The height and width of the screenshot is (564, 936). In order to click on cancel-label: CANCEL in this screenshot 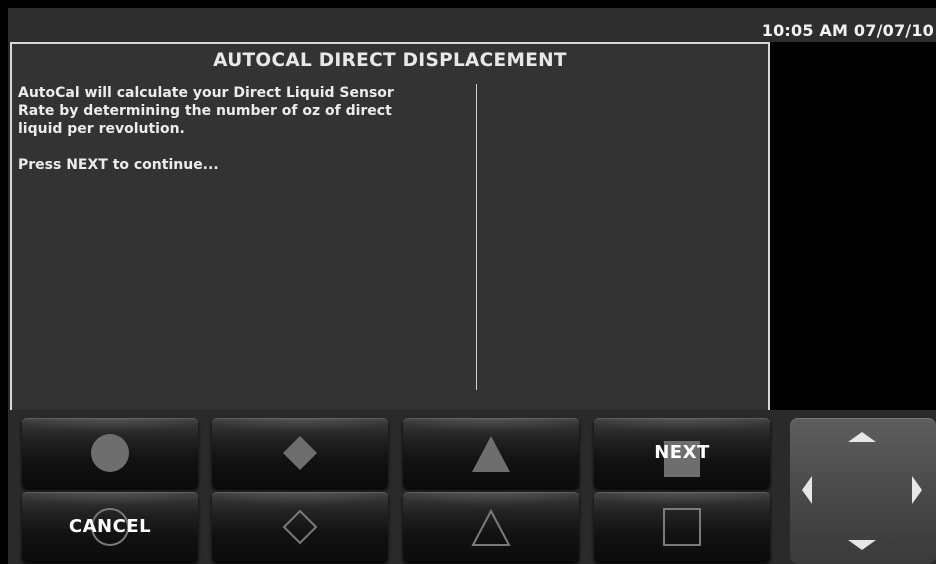, I will do `click(110, 526)`.